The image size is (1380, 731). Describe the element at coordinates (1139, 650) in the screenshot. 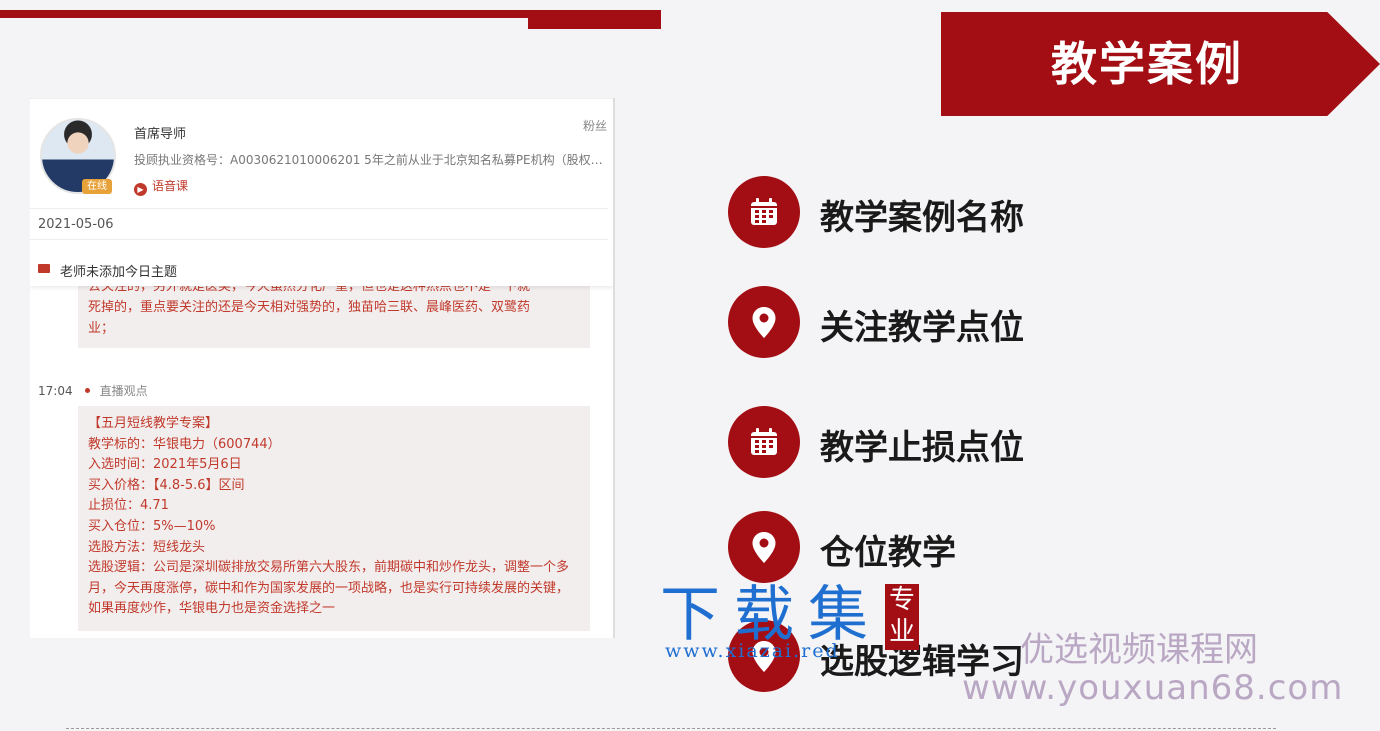

I see `watermark-youxuan-cn: 优选视频课程网` at that location.